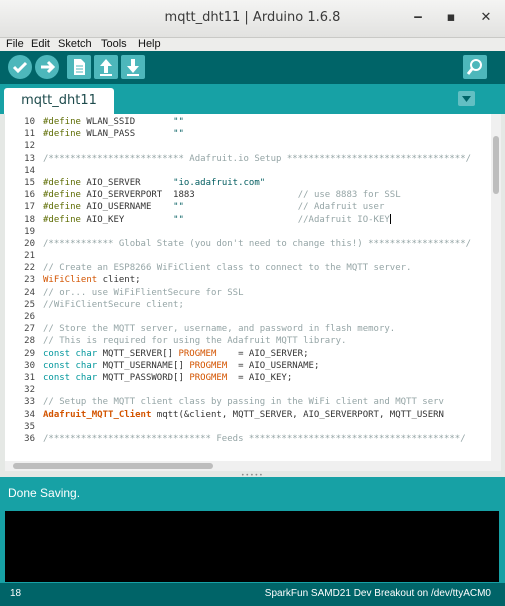  I want to click on code-text: #define WLAN_SSID "", so click(113, 122).